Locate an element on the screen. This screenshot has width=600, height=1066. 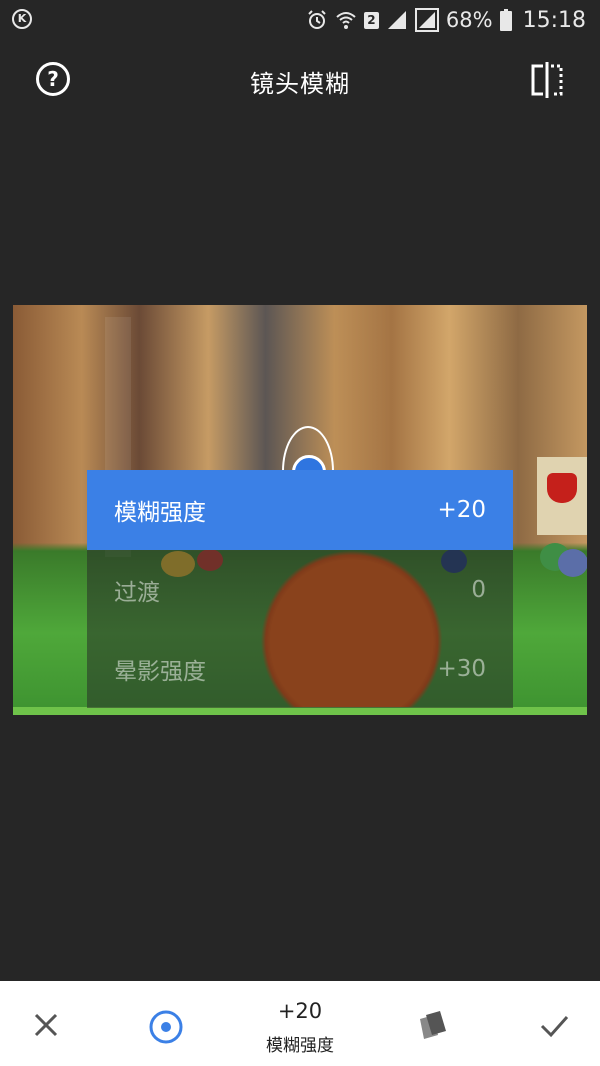
styles-button is located at coordinates (432, 1025).